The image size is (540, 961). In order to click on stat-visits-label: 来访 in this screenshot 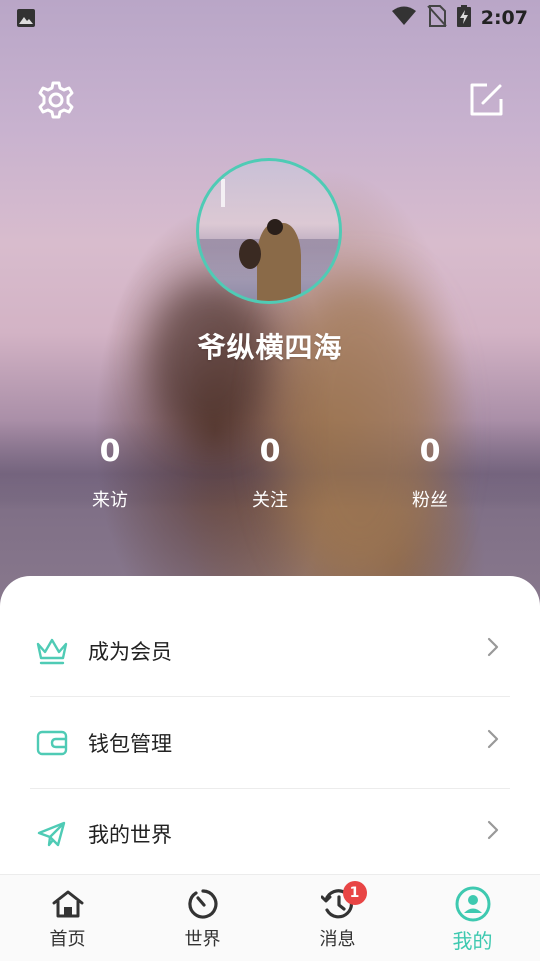, I will do `click(110, 500)`.